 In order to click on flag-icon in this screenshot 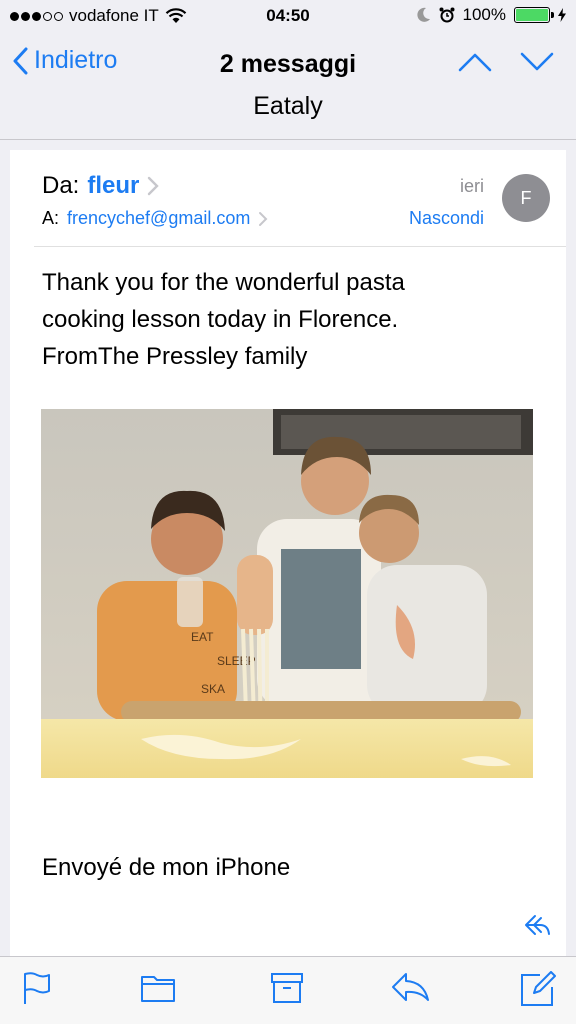, I will do `click(37, 988)`.